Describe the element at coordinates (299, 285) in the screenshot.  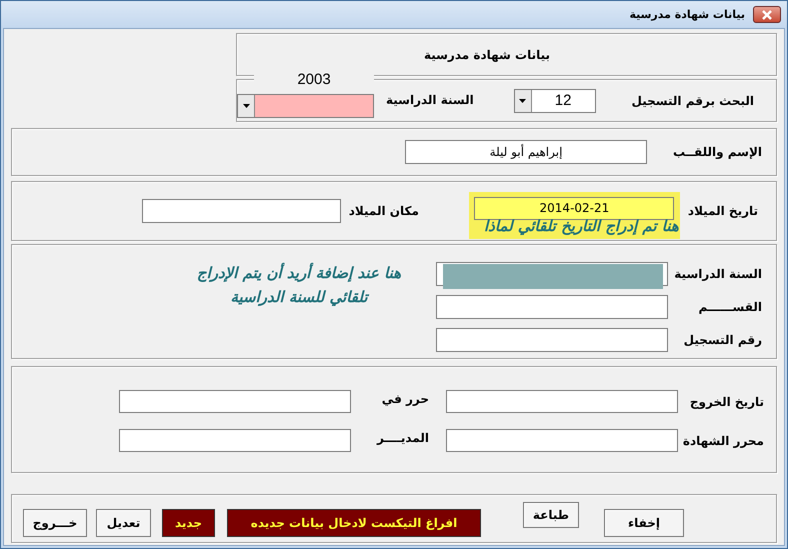
I see `annotation-text: هنا عند إضافة أريد أن يتم الإدراج تلقائي للسنة الدراسية` at that location.